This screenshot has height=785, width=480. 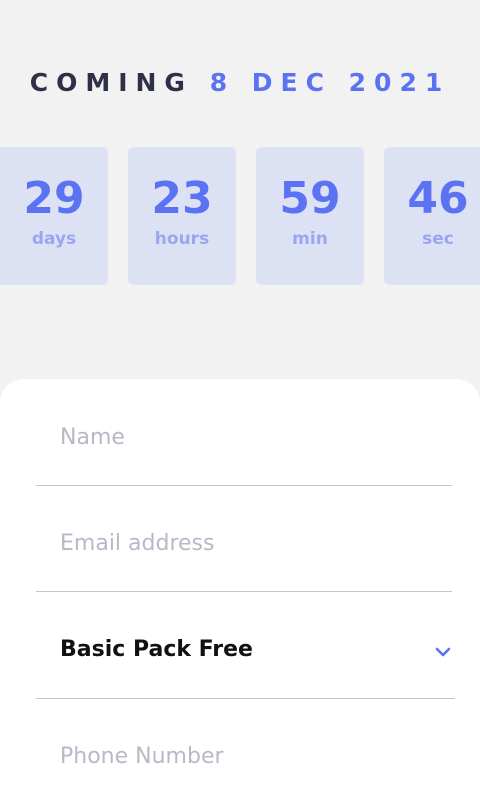 I want to click on email-input, so click(x=240, y=543).